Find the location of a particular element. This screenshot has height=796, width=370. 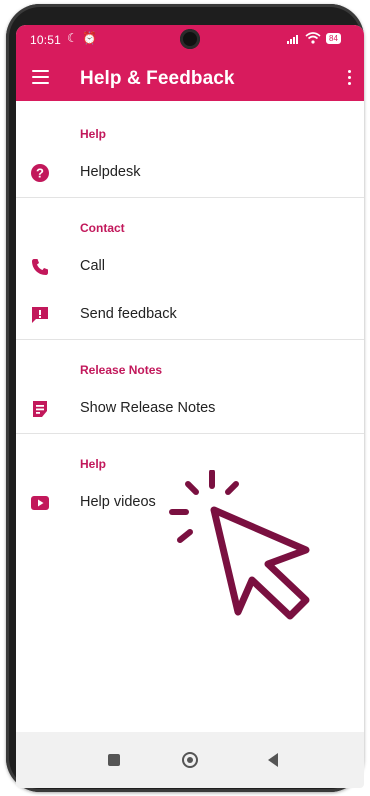

item-label: Call is located at coordinates (92, 266).